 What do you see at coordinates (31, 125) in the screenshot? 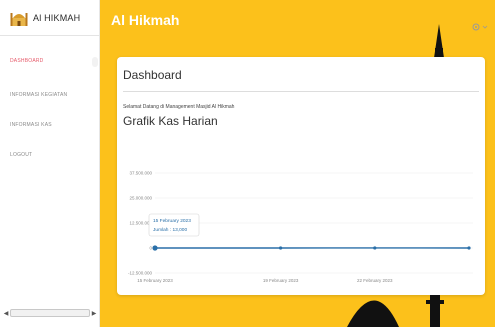
I see `sidebar-item-informasi-kas: INFORMASI KAS` at bounding box center [31, 125].